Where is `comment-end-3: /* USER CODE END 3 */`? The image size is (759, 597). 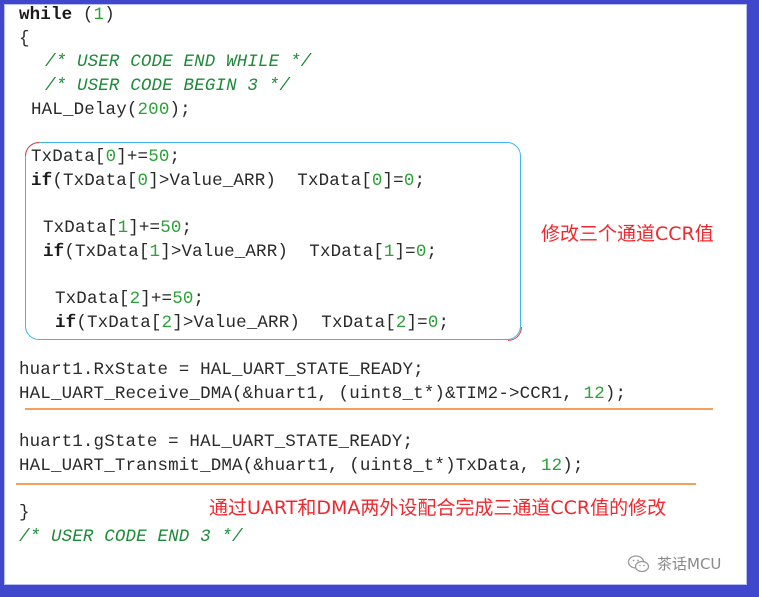
comment-end-3: /* USER CODE END 3 */ is located at coordinates (131, 537).